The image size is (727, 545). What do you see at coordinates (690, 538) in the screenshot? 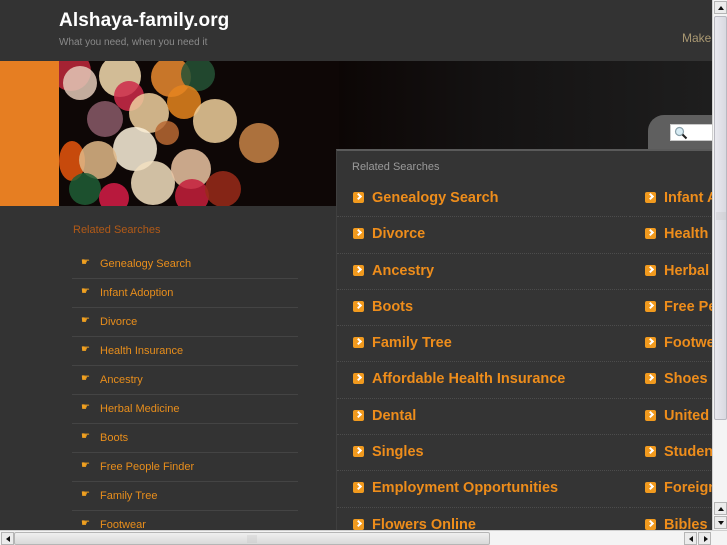
I see `scroll-left-button-right` at bounding box center [690, 538].